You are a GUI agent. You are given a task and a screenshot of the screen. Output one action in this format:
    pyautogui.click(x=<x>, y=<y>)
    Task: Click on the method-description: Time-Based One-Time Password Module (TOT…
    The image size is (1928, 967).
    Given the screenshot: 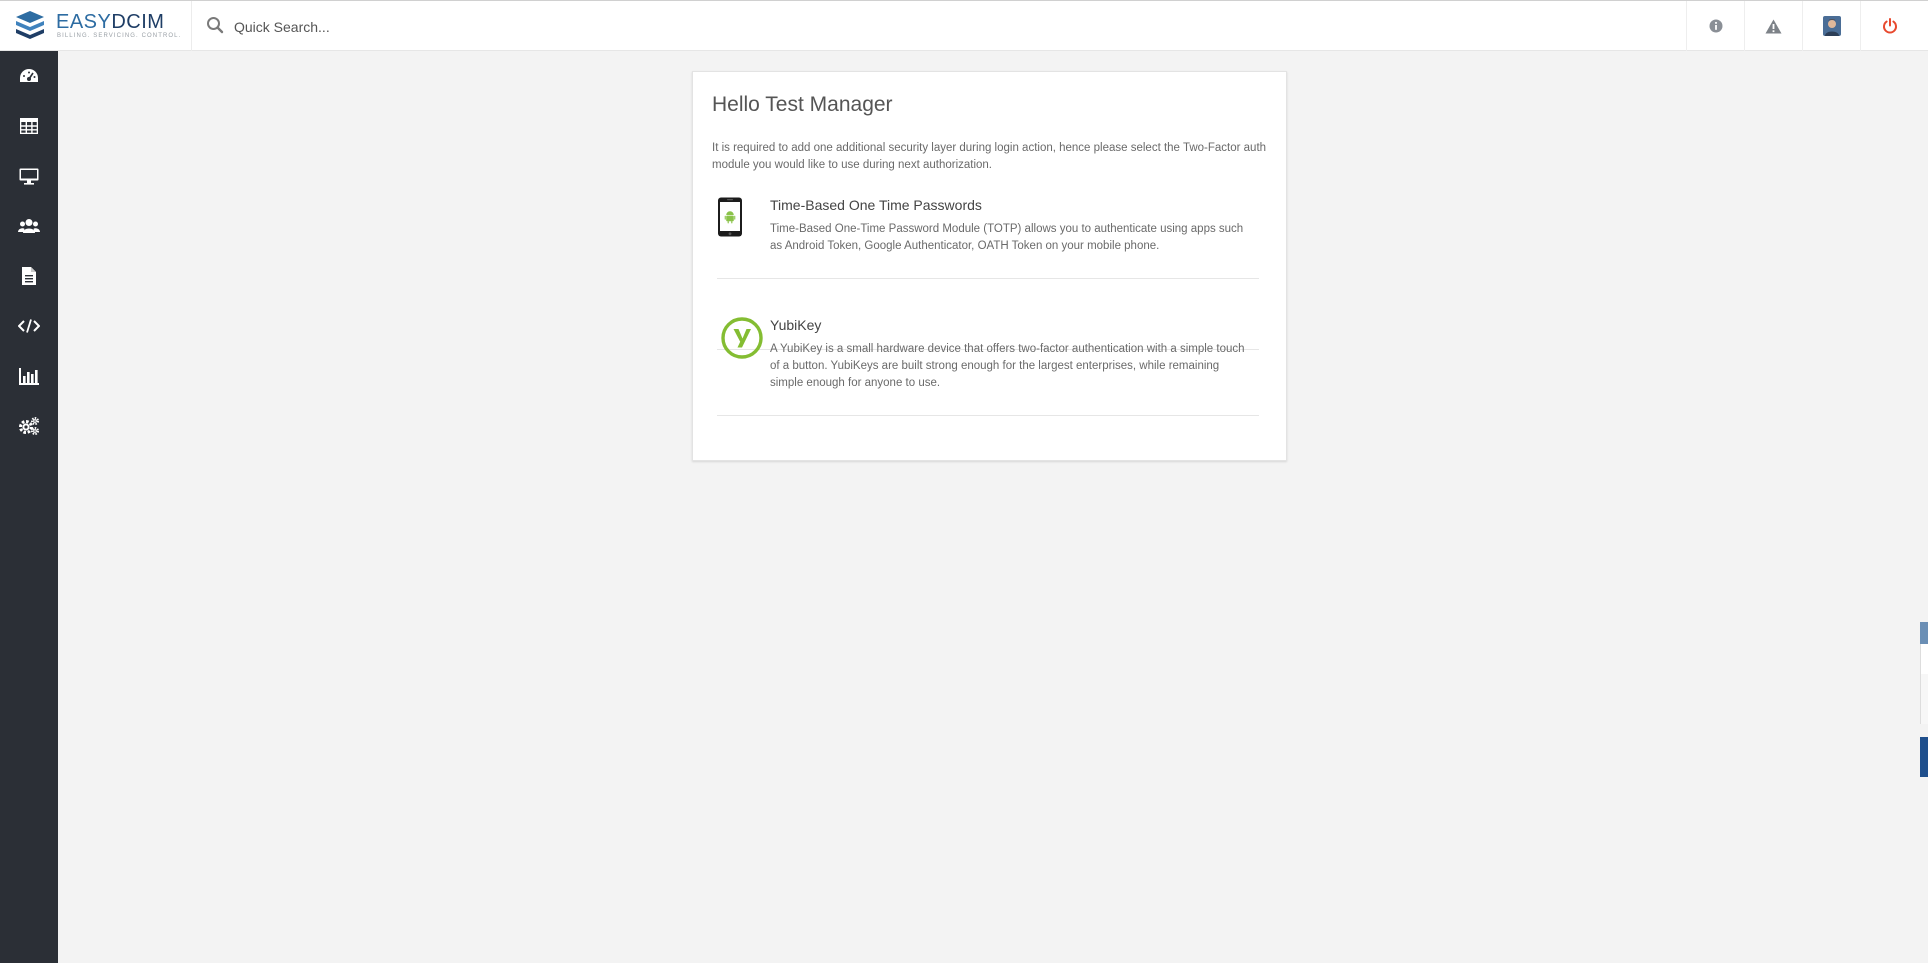 What is the action you would take?
    pyautogui.click(x=1007, y=237)
    